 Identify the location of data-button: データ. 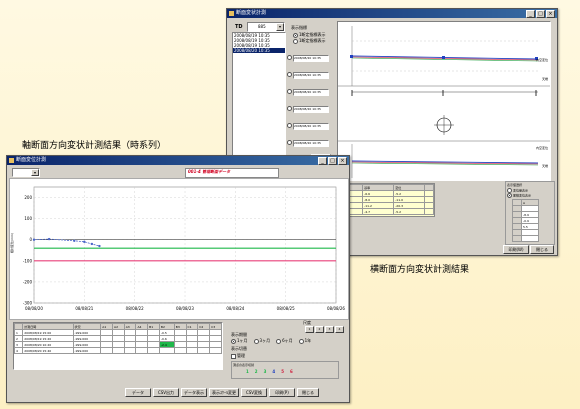
(138, 392).